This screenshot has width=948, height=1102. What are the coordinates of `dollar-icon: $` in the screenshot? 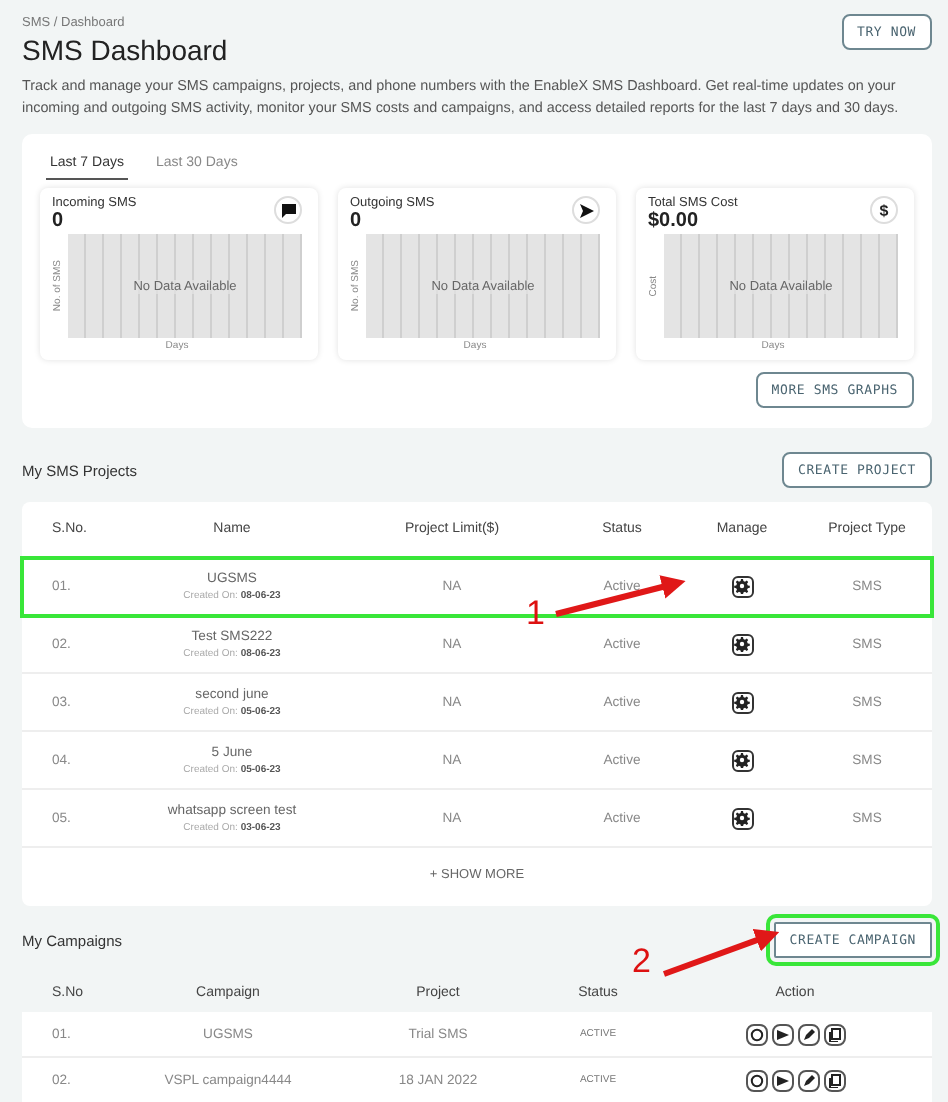 It's located at (884, 210).